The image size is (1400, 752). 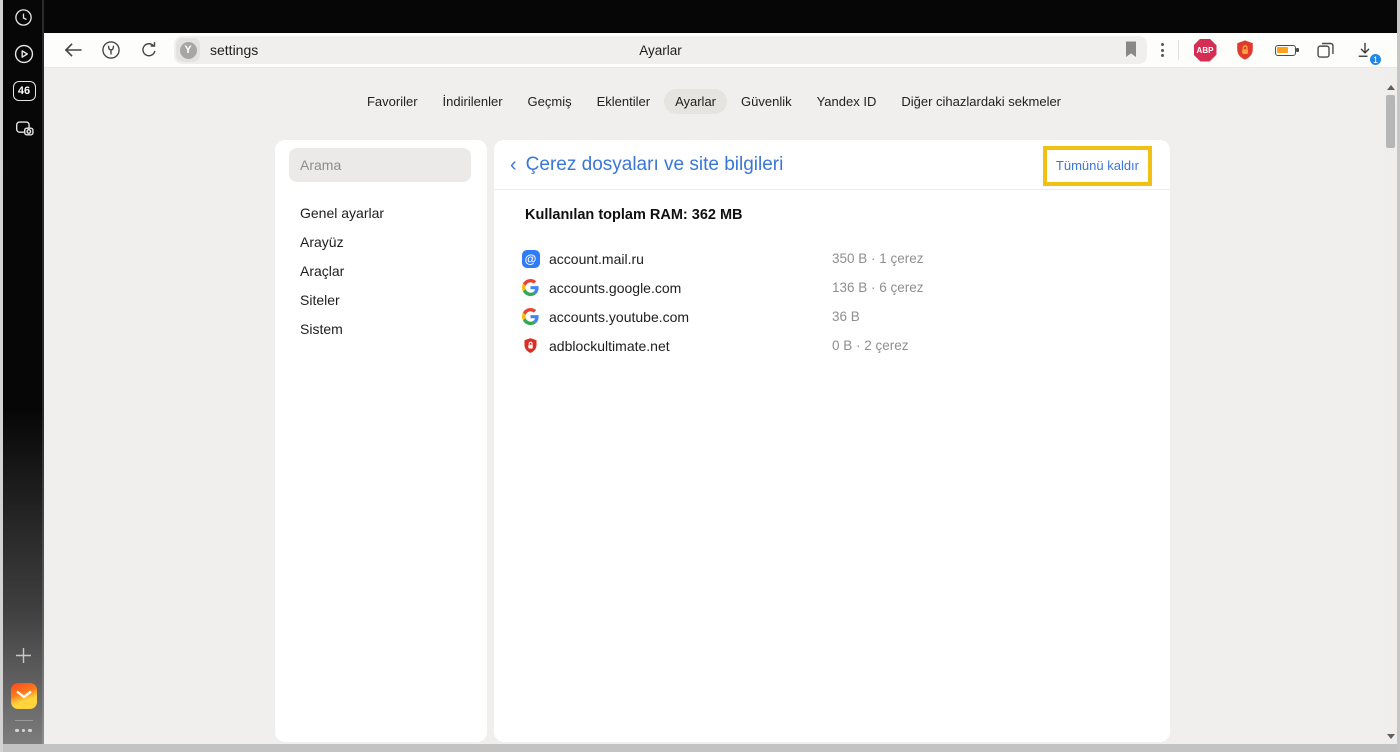 I want to click on sidebar-item: Sistem, so click(x=381, y=328).